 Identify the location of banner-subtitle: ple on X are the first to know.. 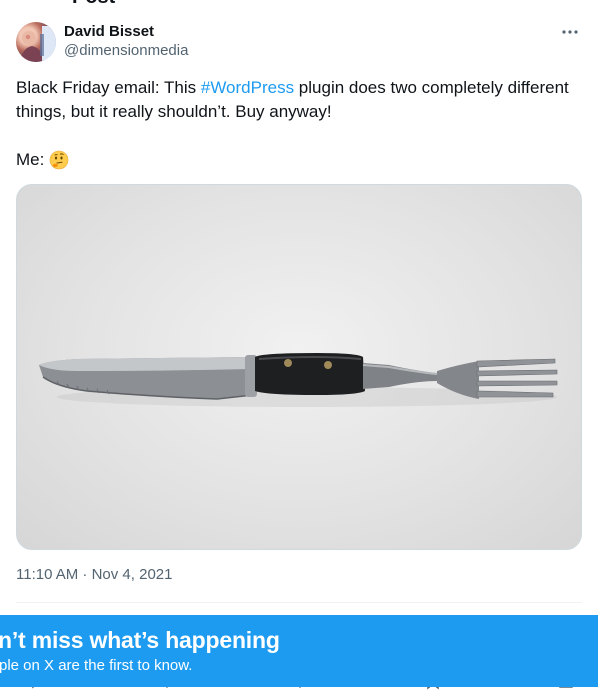
(96, 665).